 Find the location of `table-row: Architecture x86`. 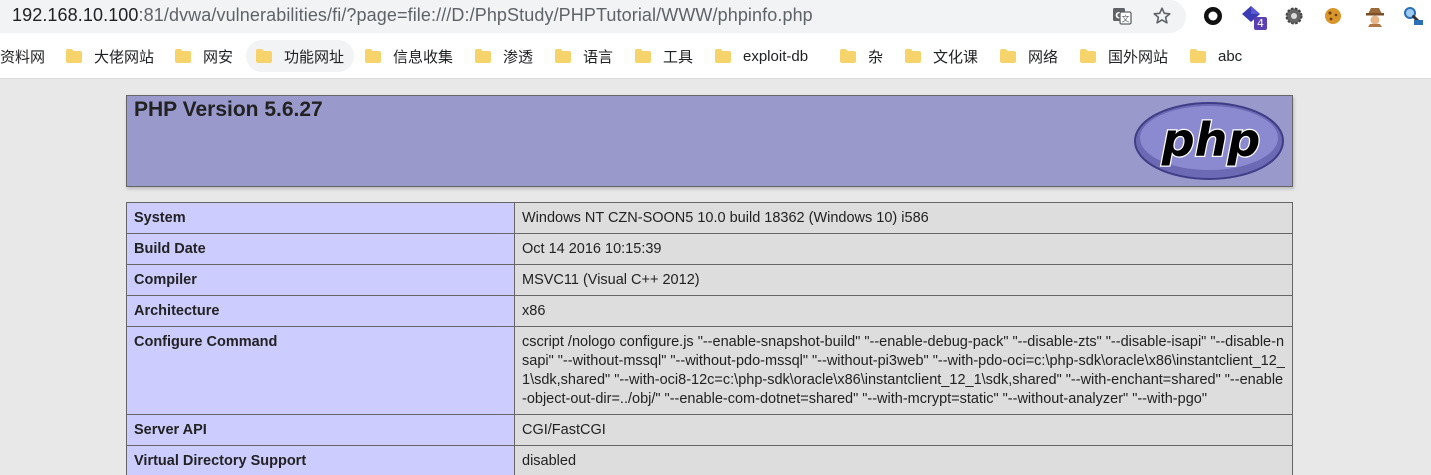

table-row: Architecture x86 is located at coordinates (709, 311).